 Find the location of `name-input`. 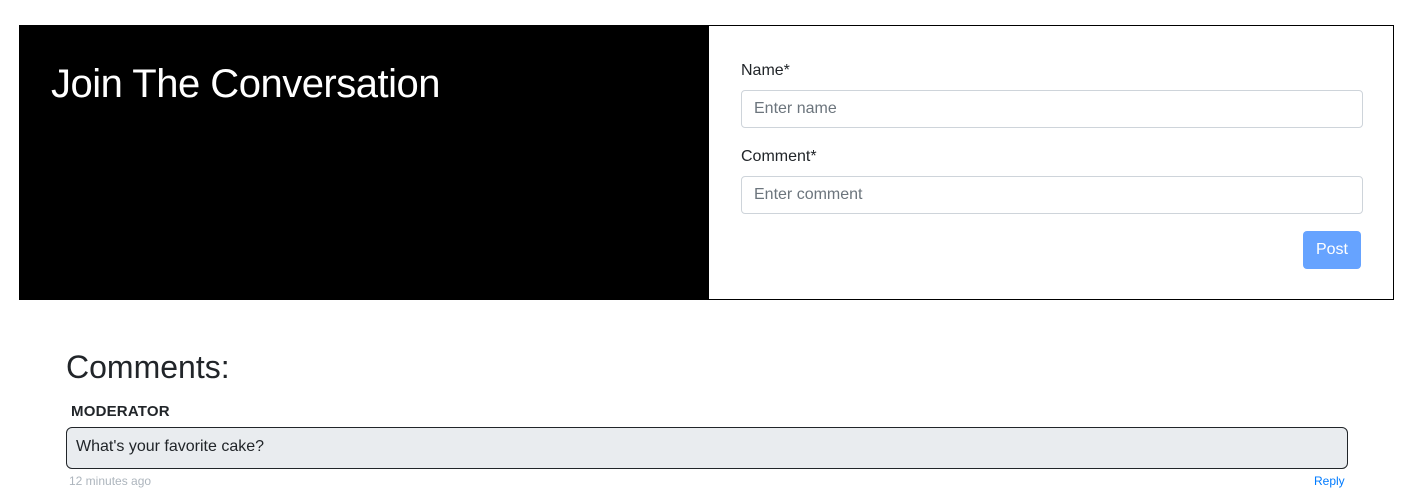

name-input is located at coordinates (1052, 109).